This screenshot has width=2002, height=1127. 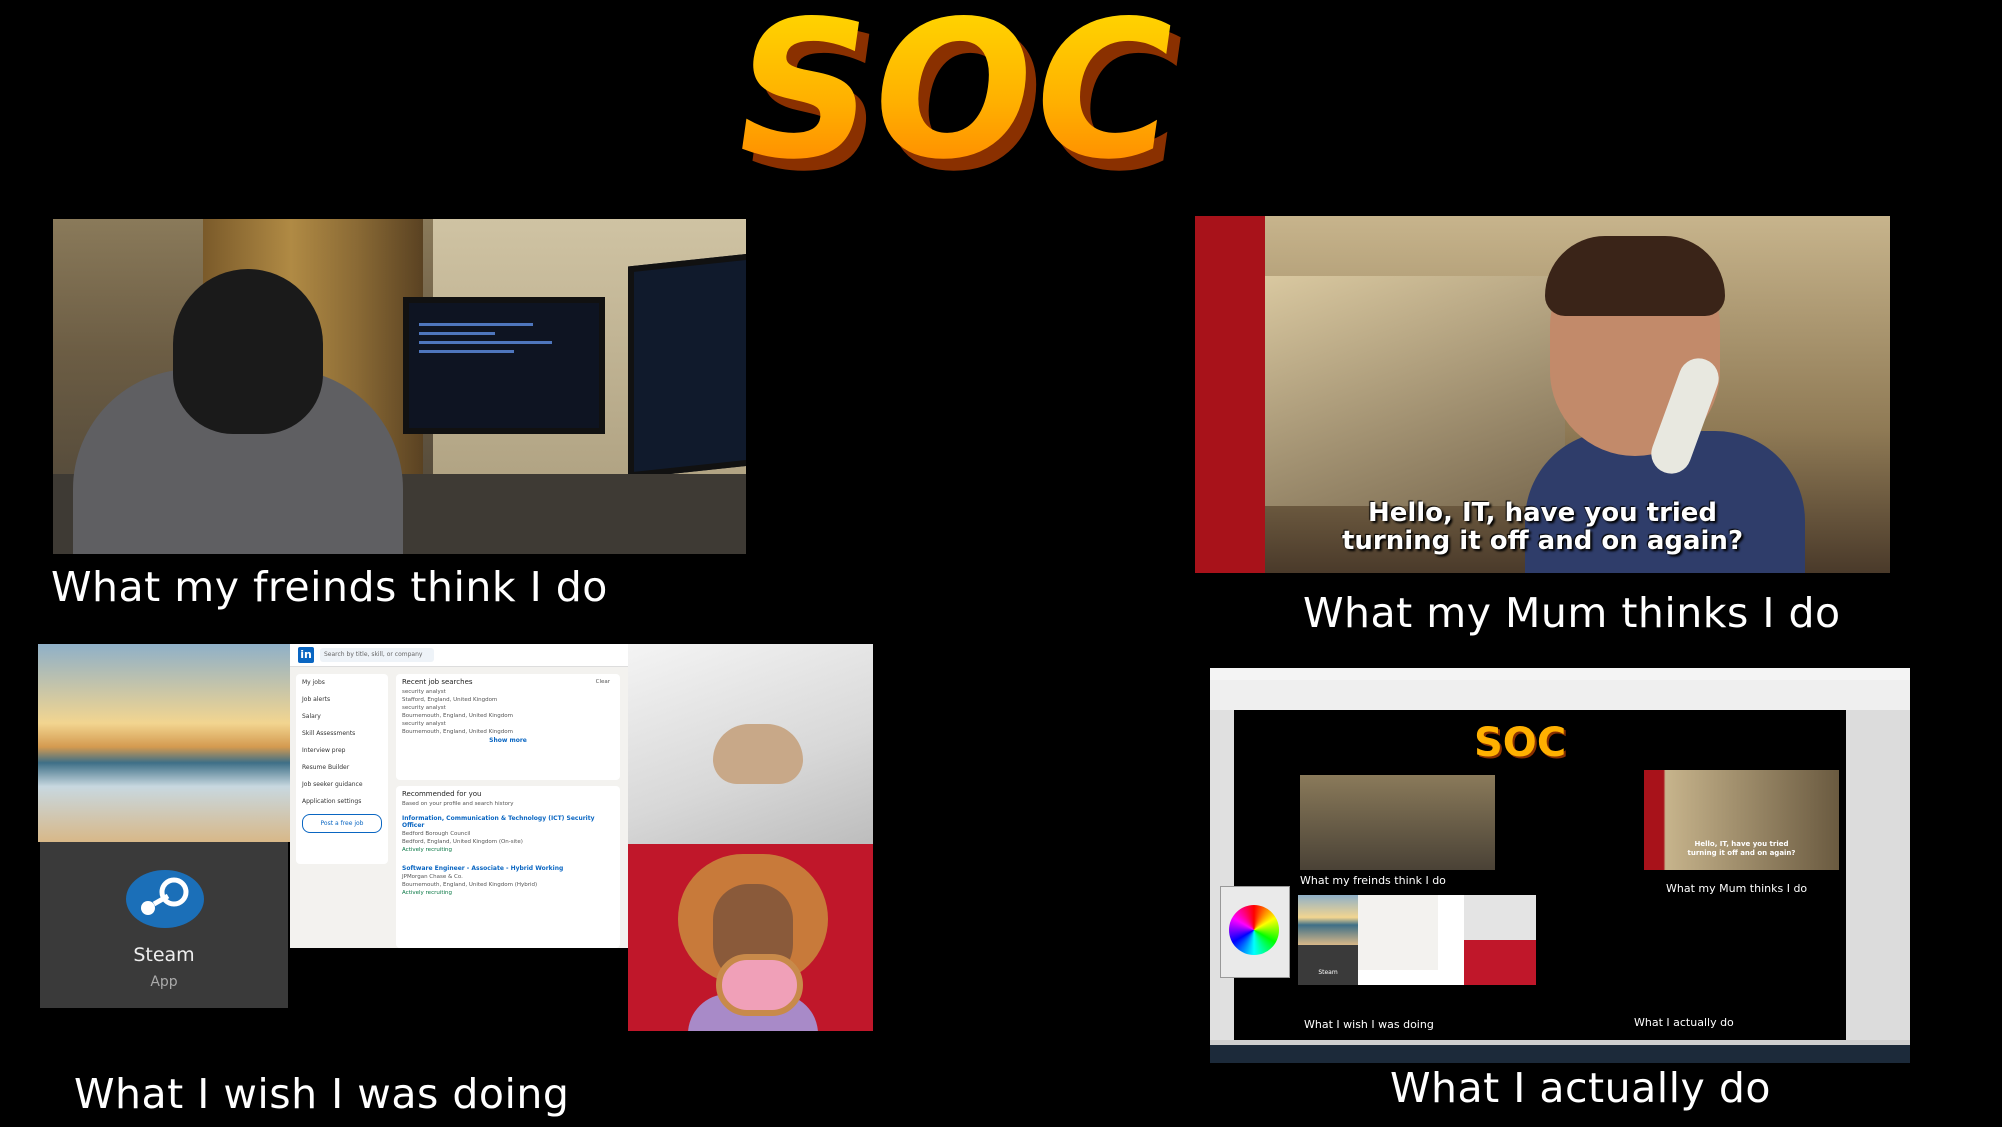 What do you see at coordinates (758, 754) in the screenshot?
I see `cat-face` at bounding box center [758, 754].